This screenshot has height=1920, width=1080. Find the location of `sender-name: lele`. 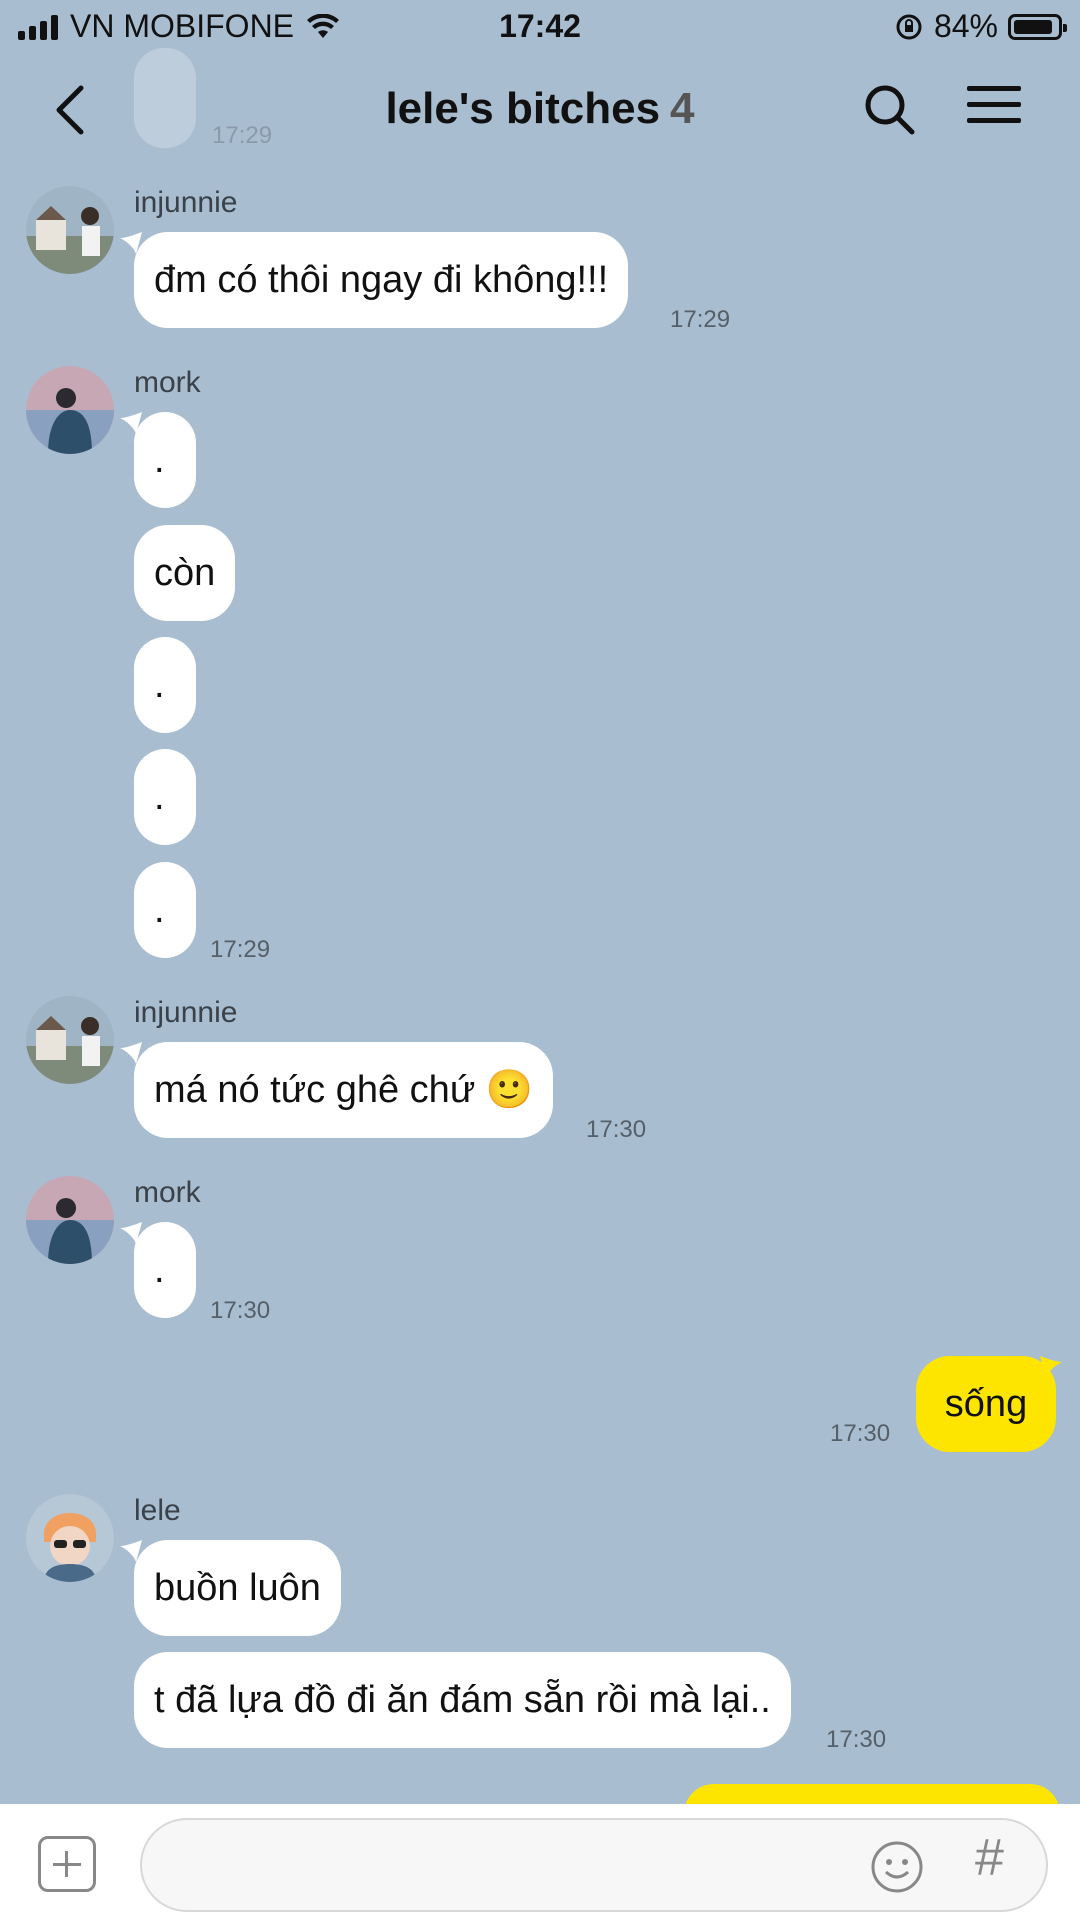

sender-name: lele is located at coordinates (157, 1510).